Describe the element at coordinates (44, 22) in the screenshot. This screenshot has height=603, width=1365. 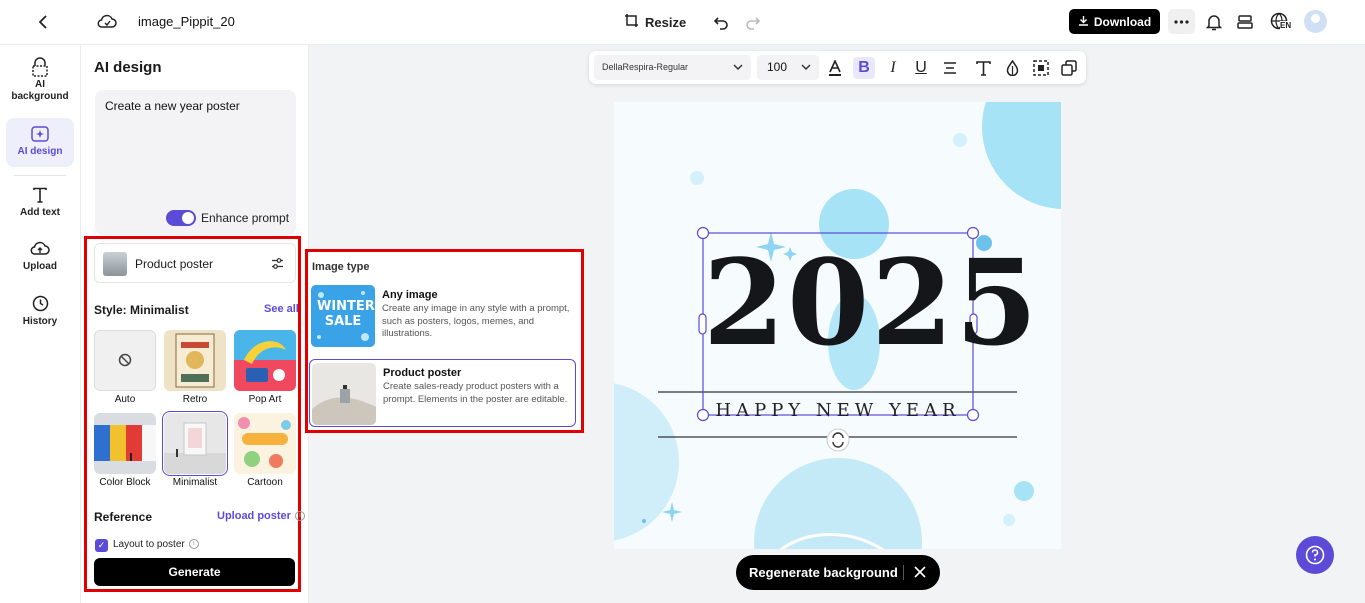
I see `back-arrow-icon` at that location.